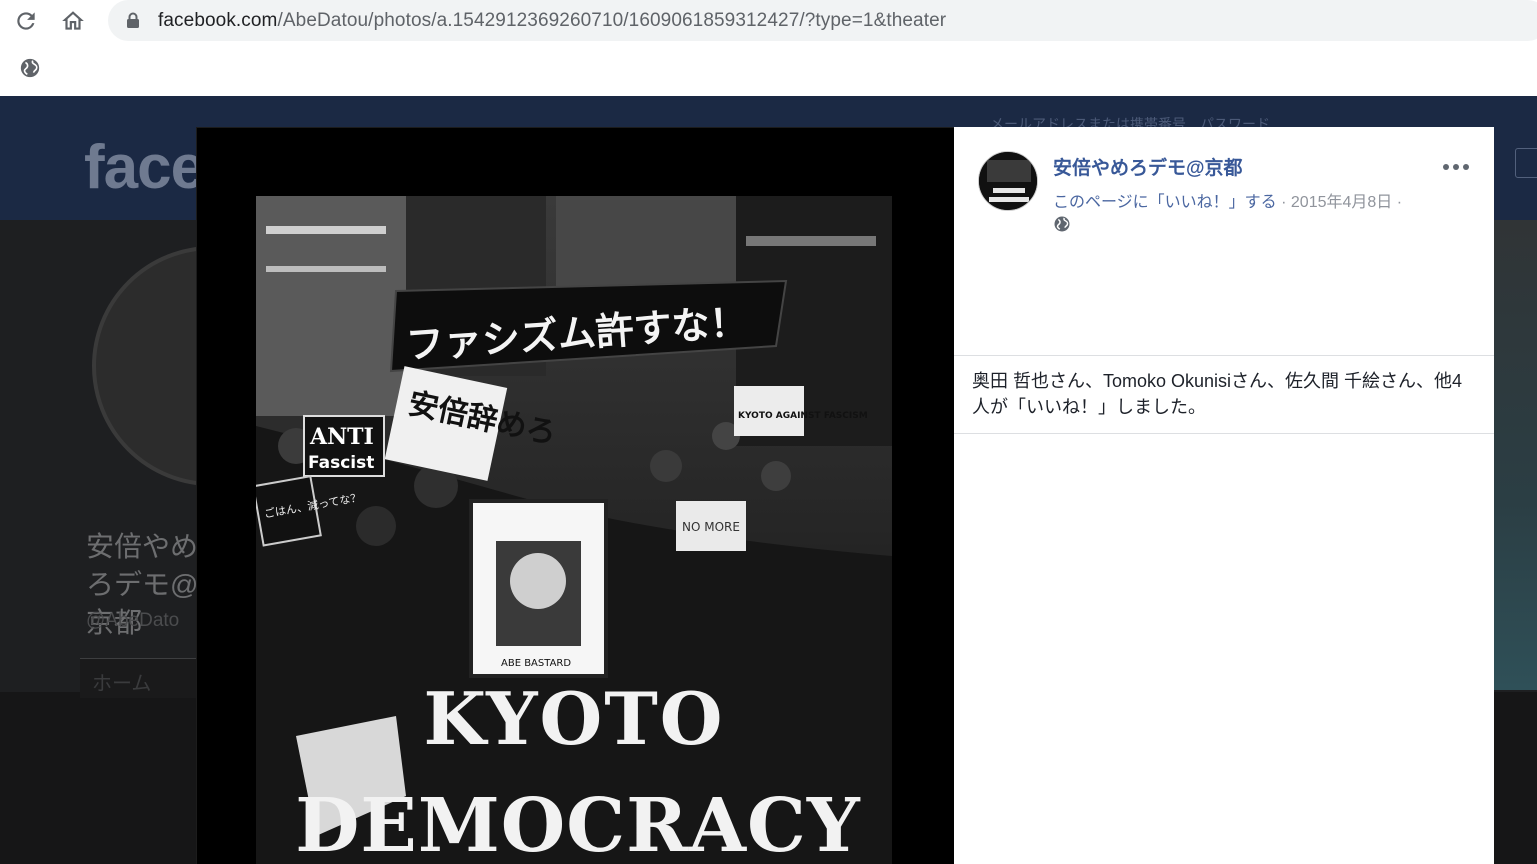 The width and height of the screenshot is (1537, 864). I want to click on caption-democracy: DEMOCRACY, so click(578, 823).